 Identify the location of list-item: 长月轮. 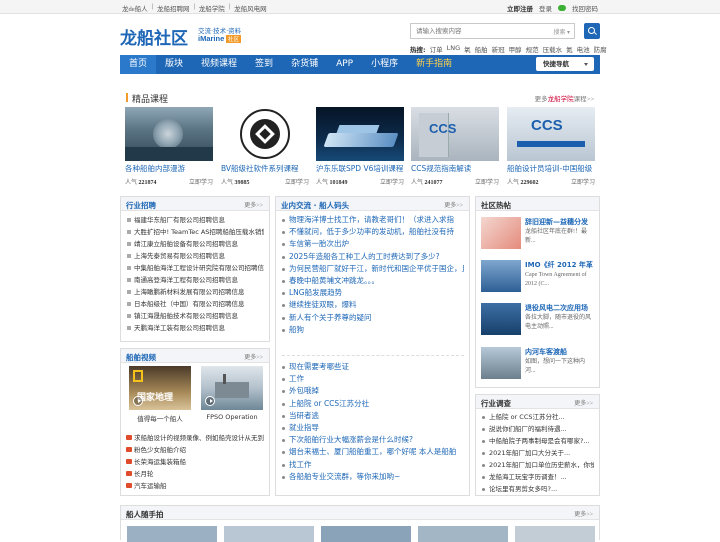
(196, 474).